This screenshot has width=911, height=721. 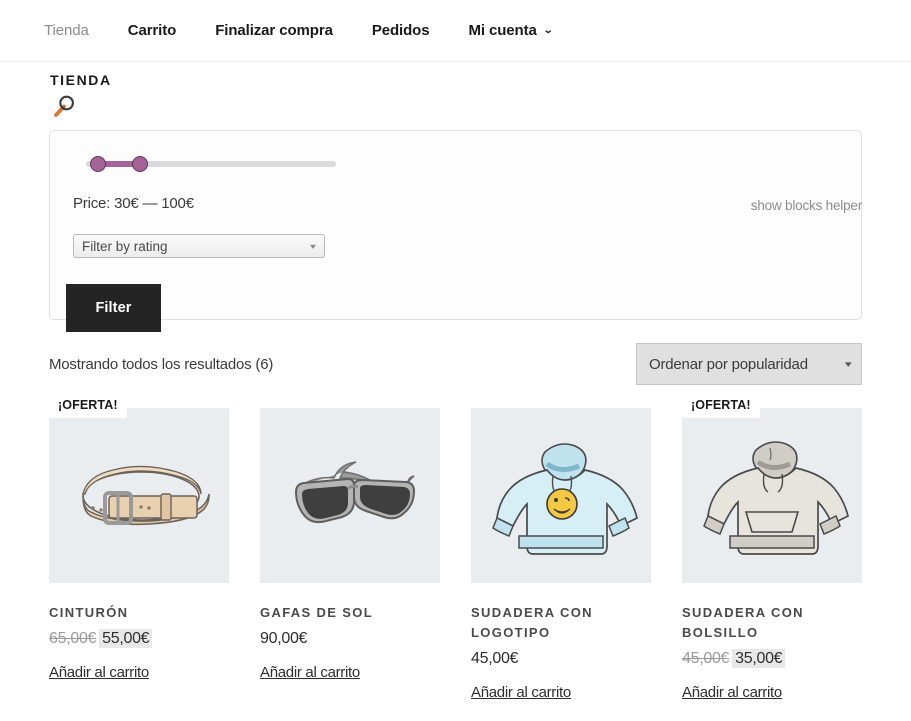 I want to click on nav-item-label: Carrito, so click(x=152, y=30).